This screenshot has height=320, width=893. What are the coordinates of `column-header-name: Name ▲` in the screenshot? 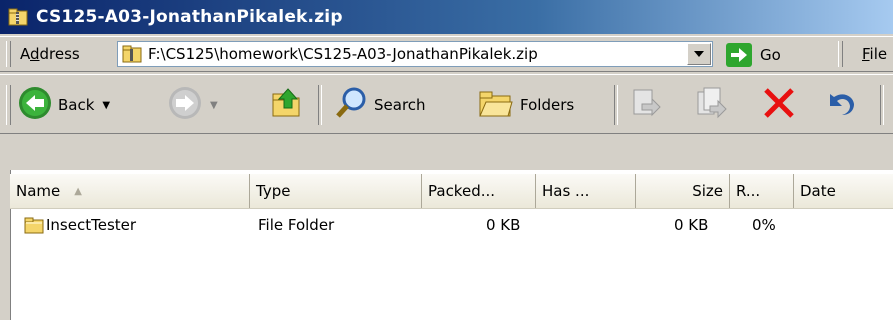 It's located at (130, 191).